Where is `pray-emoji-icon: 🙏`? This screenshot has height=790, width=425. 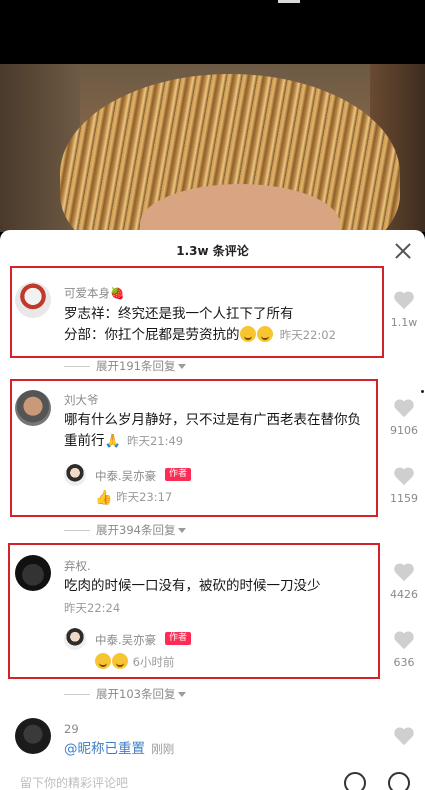
pray-emoji-icon: 🙏 is located at coordinates (112, 441).